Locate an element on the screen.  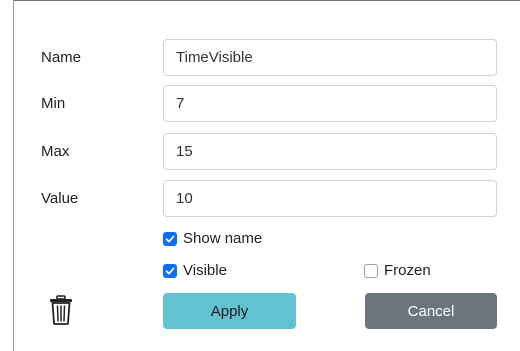
min-label: Min is located at coordinates (53, 103).